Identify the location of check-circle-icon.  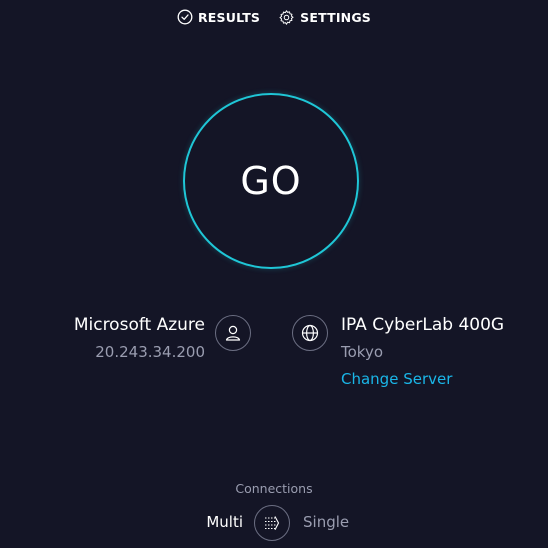
(185, 17).